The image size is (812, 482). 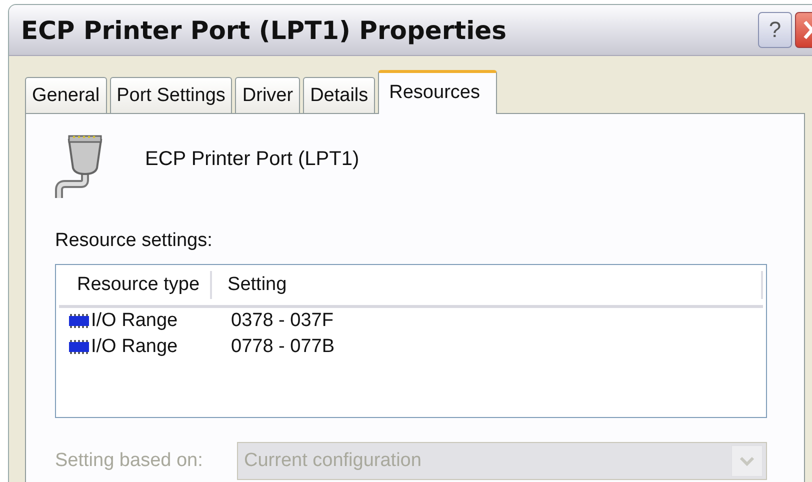 What do you see at coordinates (775, 30) in the screenshot?
I see `help-button: ?` at bounding box center [775, 30].